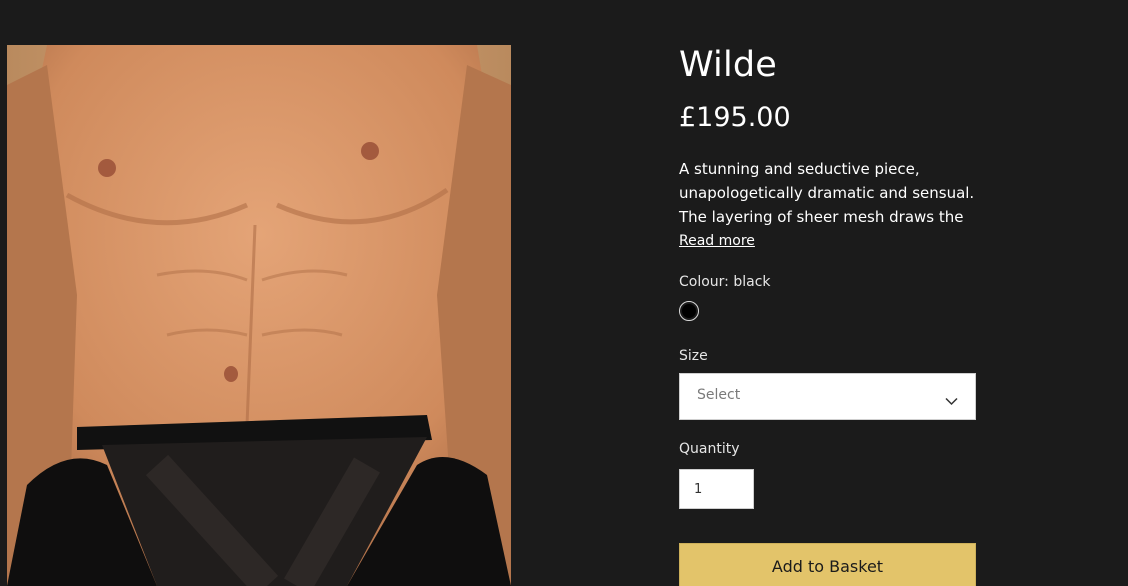 The height and width of the screenshot is (586, 1128). I want to click on product-price: £195.00, so click(735, 117).